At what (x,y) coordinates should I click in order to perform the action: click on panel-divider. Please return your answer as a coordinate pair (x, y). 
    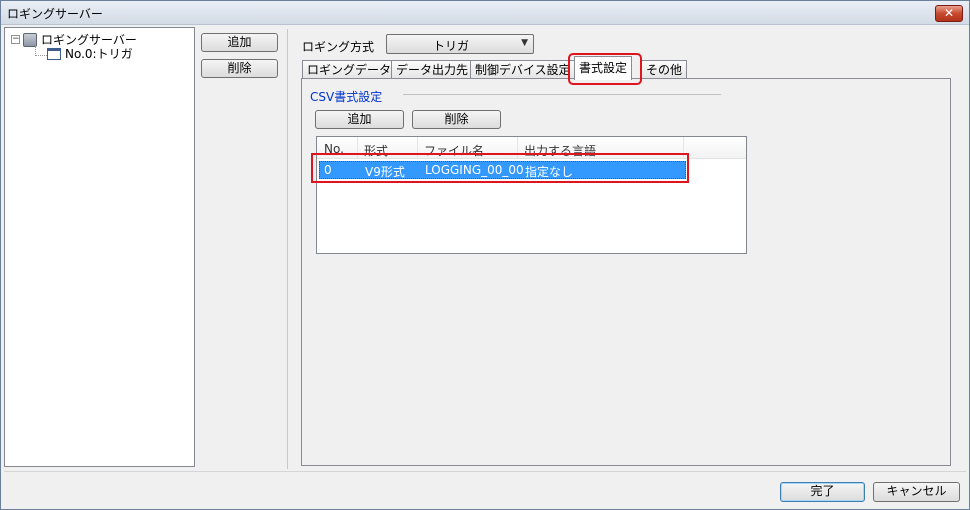
    Looking at the image, I should click on (287, 249).